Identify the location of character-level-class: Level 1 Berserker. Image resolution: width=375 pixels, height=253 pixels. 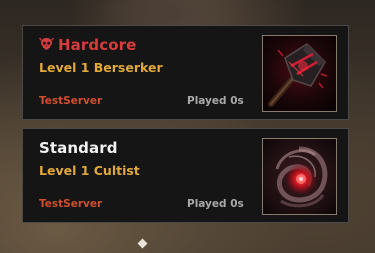
(101, 67).